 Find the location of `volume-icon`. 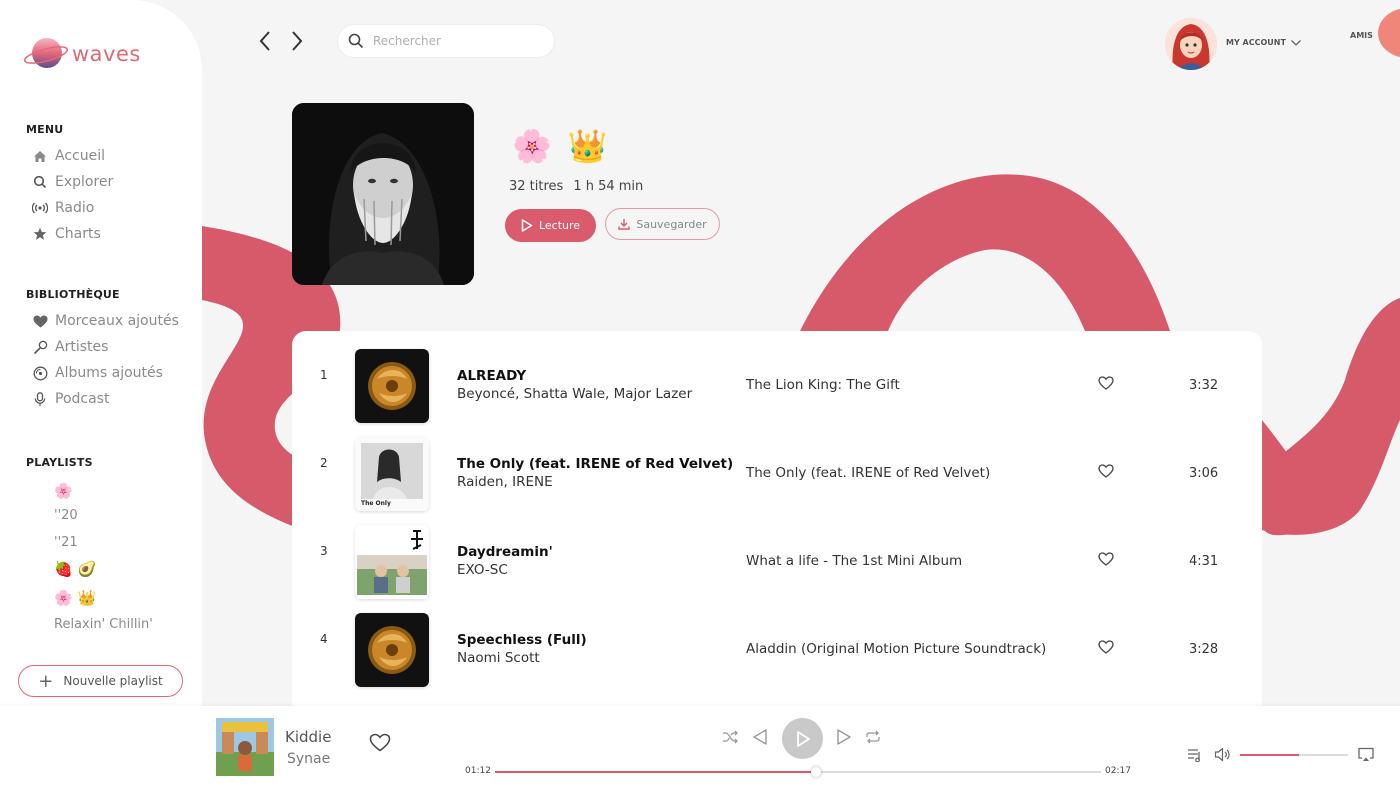

volume-icon is located at coordinates (1223, 754).